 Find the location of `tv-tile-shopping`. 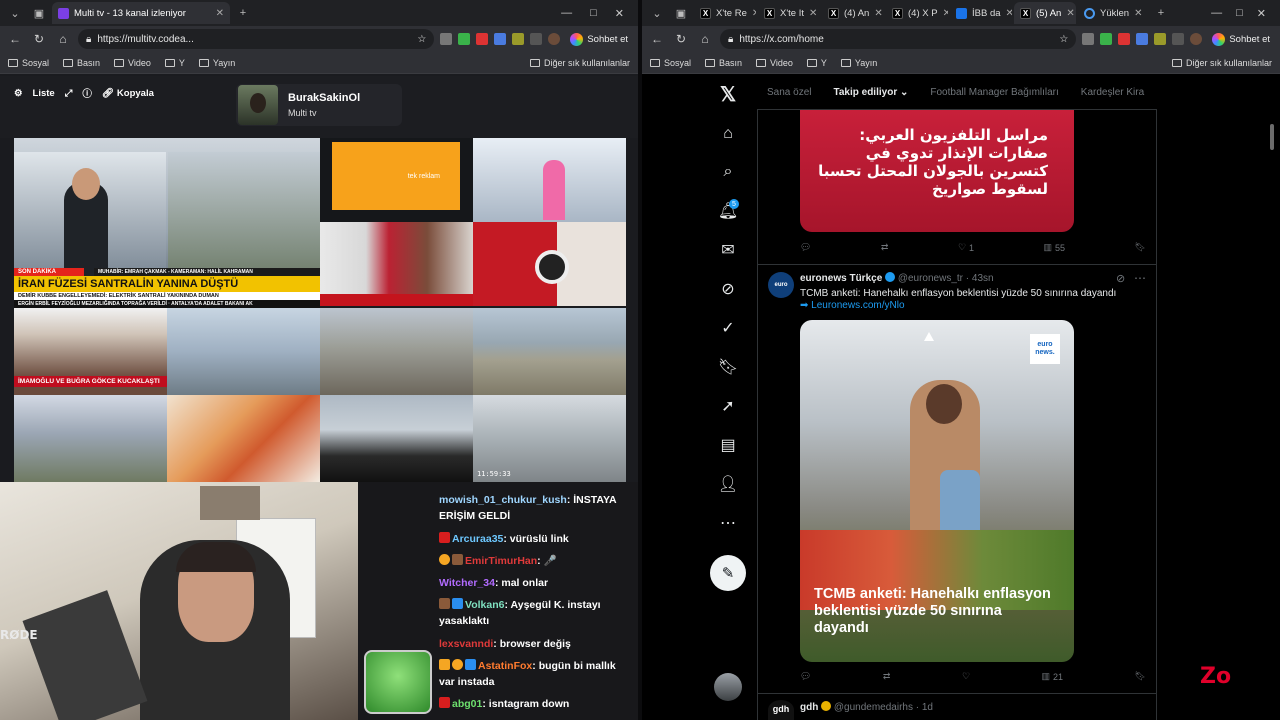

tv-tile-shopping is located at coordinates (549, 264).